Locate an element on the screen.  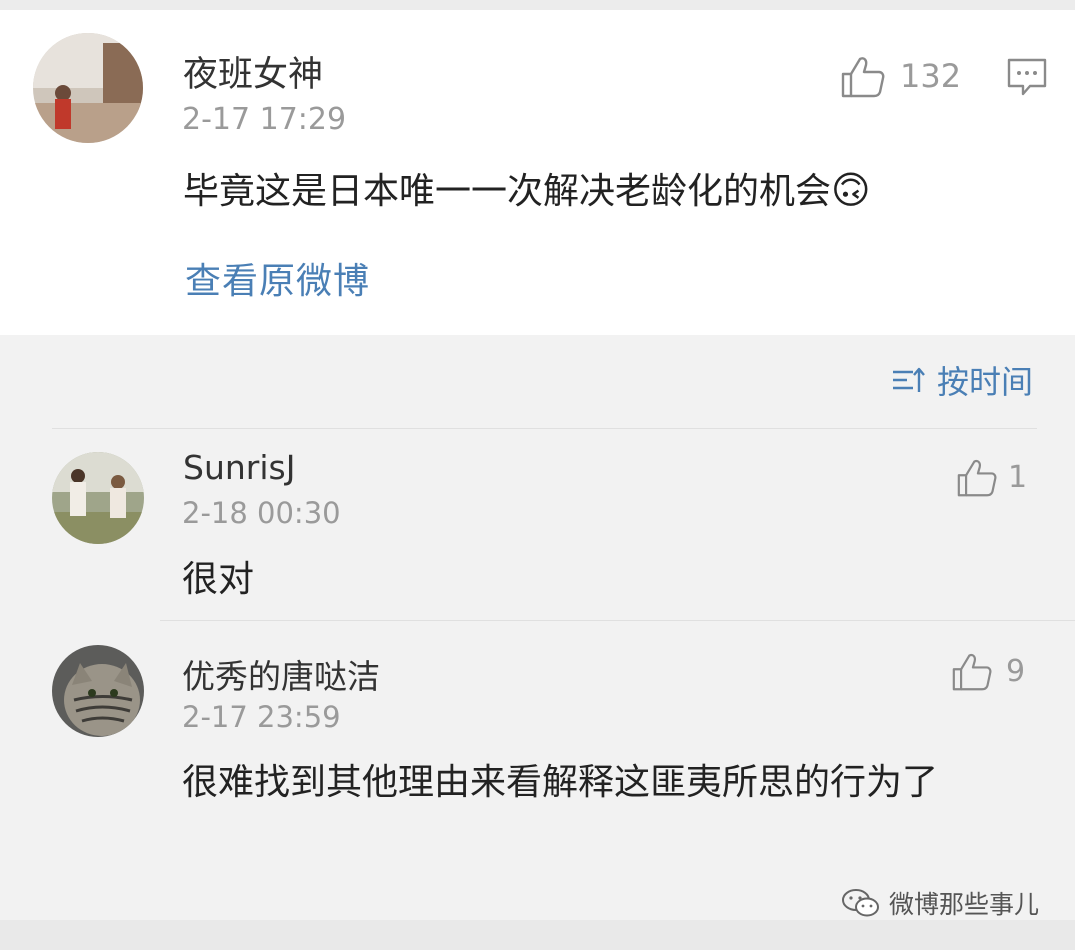
comment-text-body: 毕竟这是日本唯一一次解决老龄化的机会 is located at coordinates (507, 191).